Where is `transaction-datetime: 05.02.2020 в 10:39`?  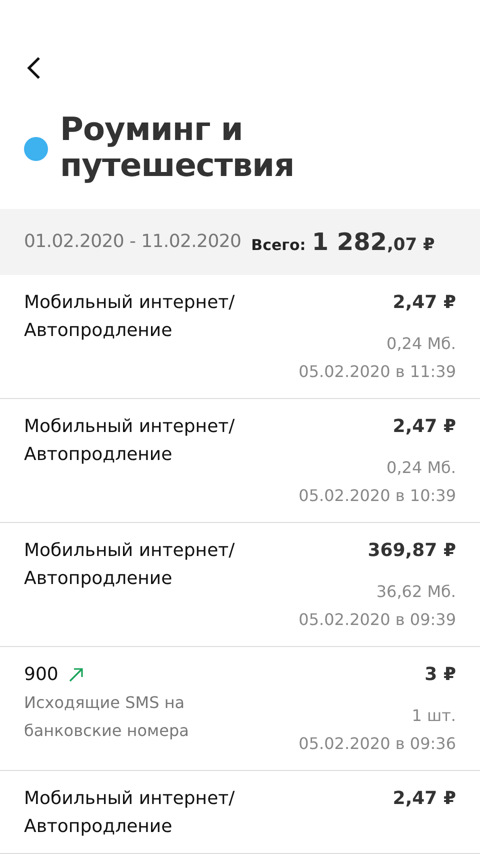
transaction-datetime: 05.02.2020 в 10:39 is located at coordinates (377, 496).